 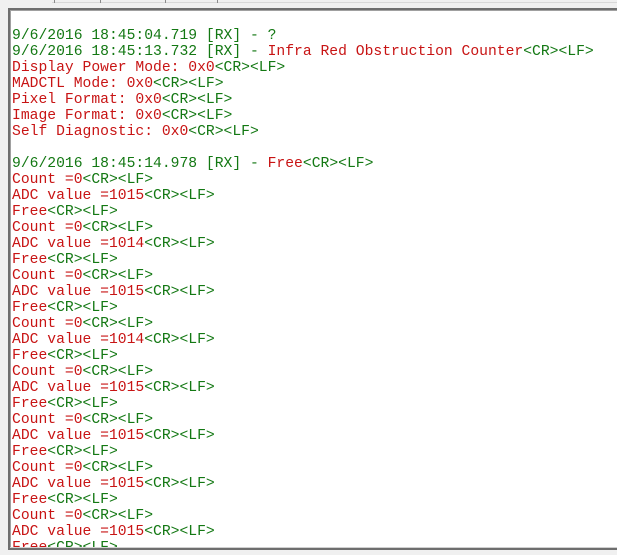 What do you see at coordinates (334, 2) in the screenshot?
I see `tab-strip-baseline` at bounding box center [334, 2].